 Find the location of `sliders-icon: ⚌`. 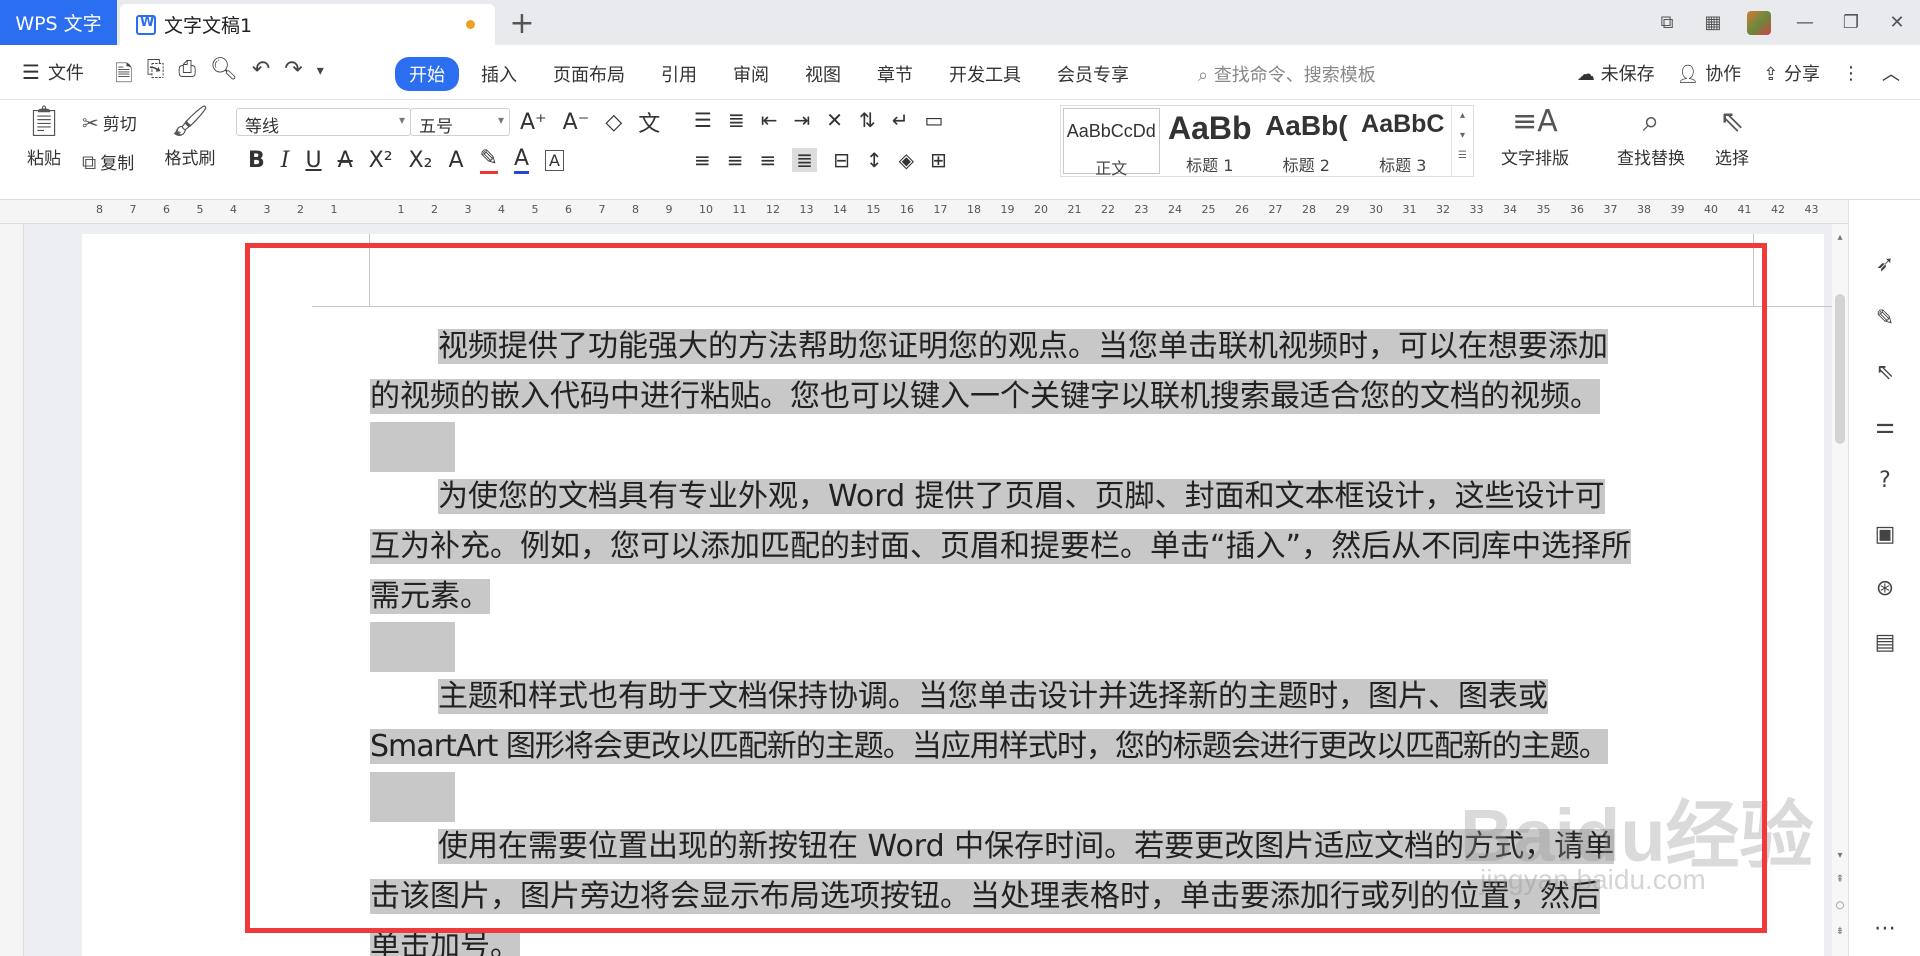

sliders-icon: ⚌ is located at coordinates (1884, 426).